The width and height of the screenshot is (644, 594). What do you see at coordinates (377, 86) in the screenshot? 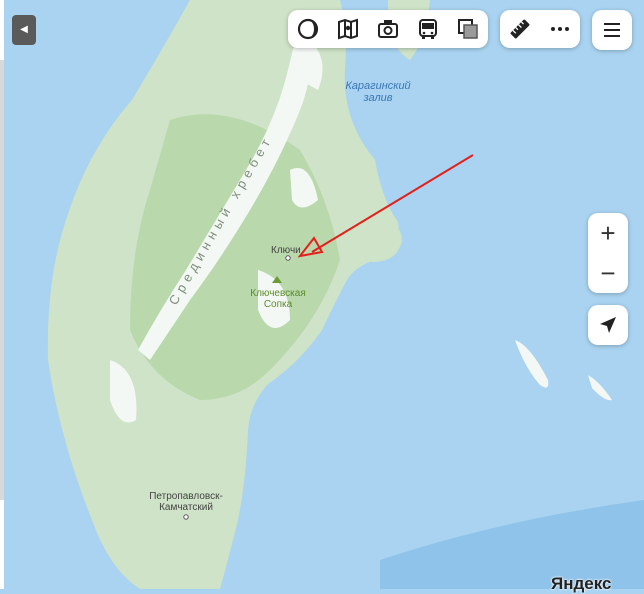
I see `gulf-label-line1: Карагинский` at bounding box center [377, 86].